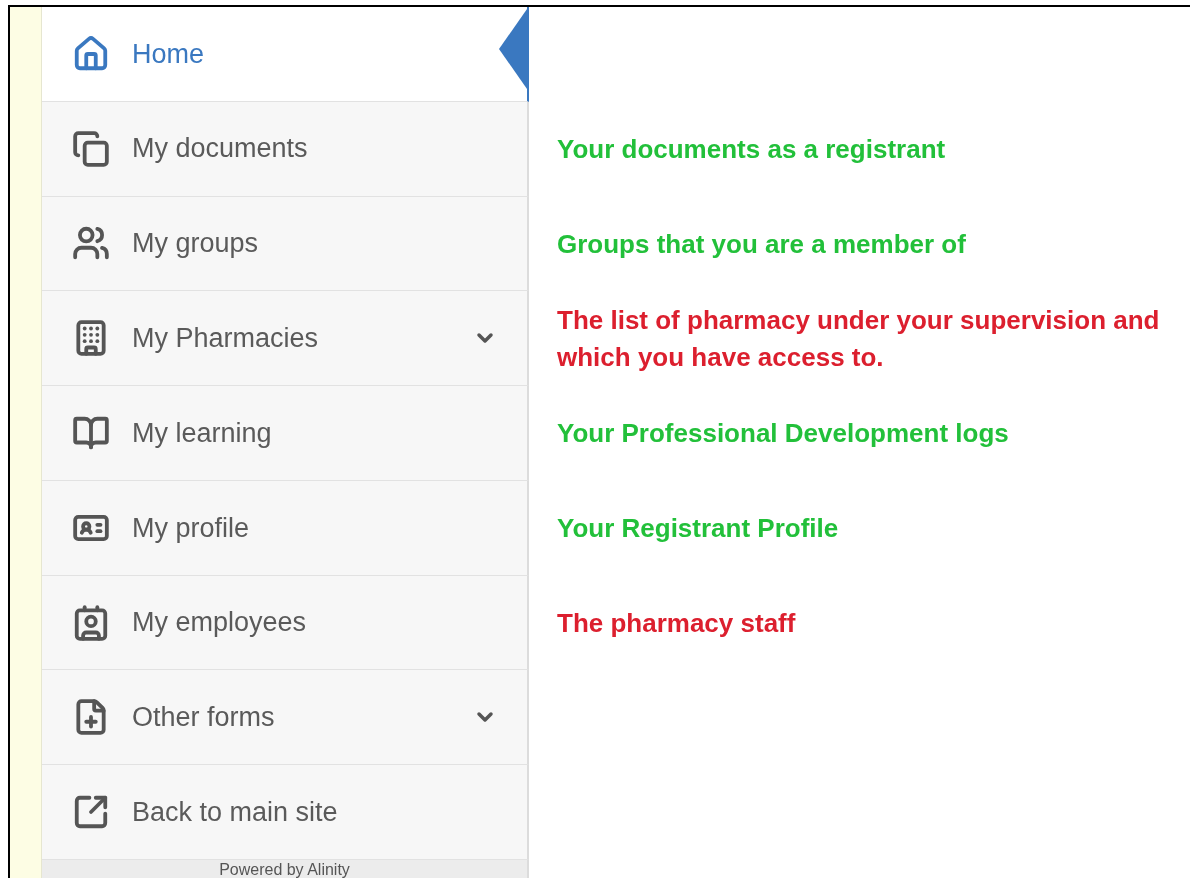 The height and width of the screenshot is (878, 1190). What do you see at coordinates (91, 148) in the screenshot?
I see `documents-icon` at bounding box center [91, 148].